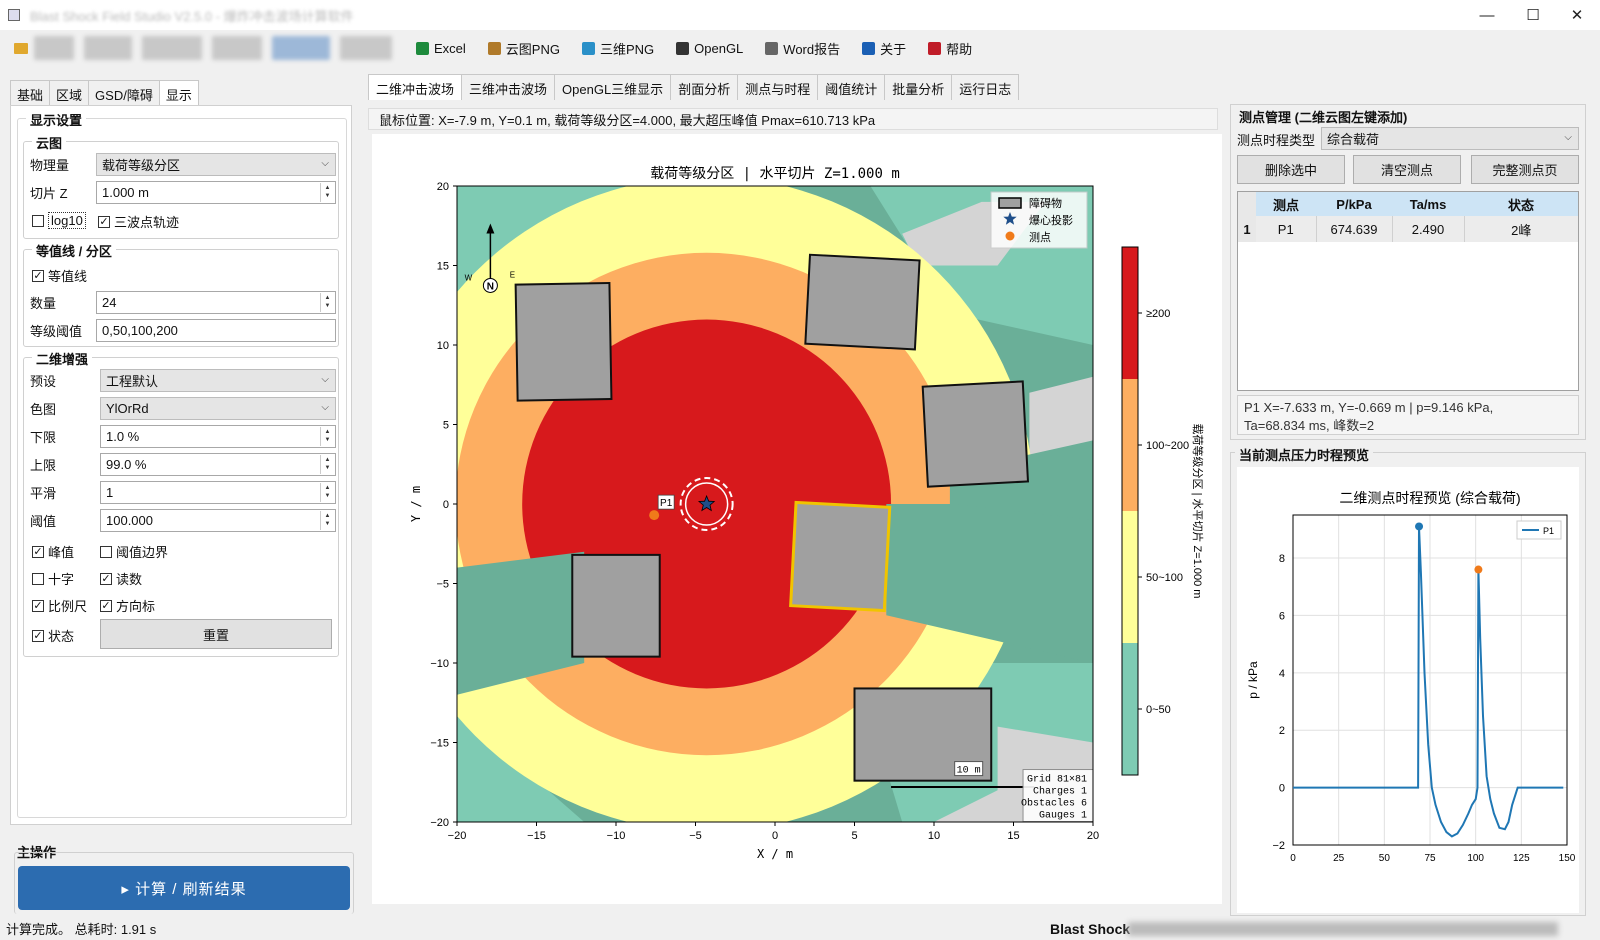 Image resolution: width=1600 pixels, height=940 pixels. What do you see at coordinates (1164, 578) in the screenshot?
I see `colorbar-label: 50~100` at bounding box center [1164, 578].